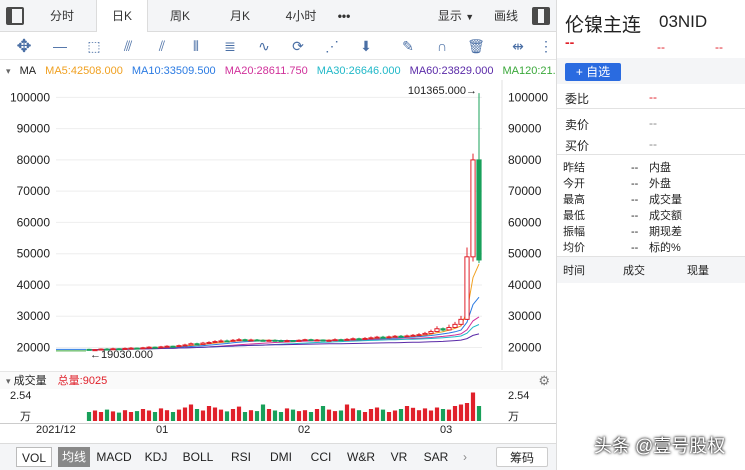  What do you see at coordinates (518, 46) in the screenshot?
I see `expand-icon: ⇹` at bounding box center [518, 46].